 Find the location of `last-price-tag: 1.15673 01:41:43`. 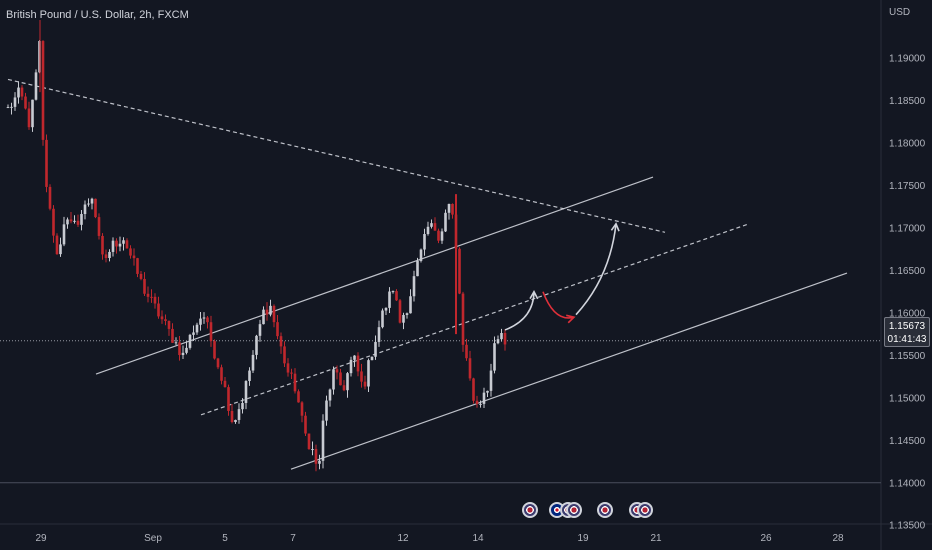

last-price-tag: 1.15673 01:41:43 is located at coordinates (907, 332).